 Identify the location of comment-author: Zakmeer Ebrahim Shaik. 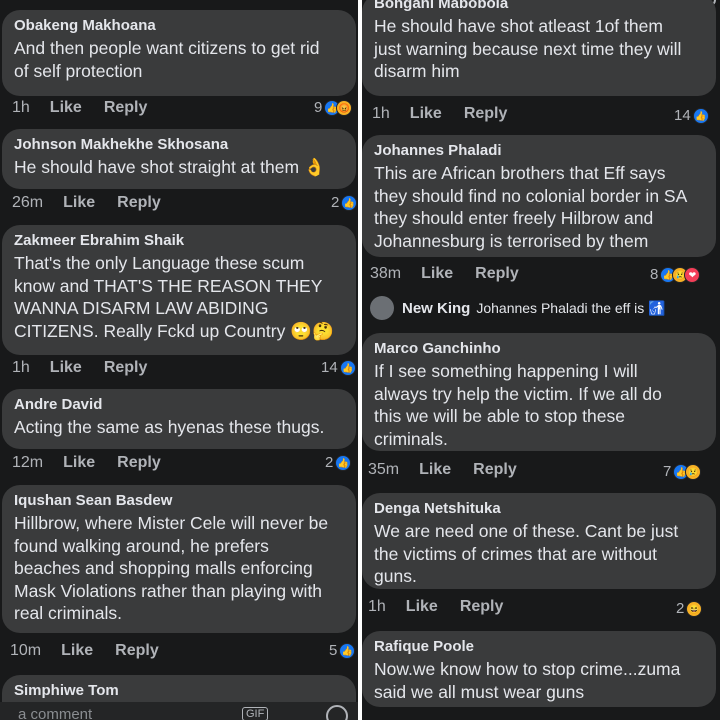
(180, 240).